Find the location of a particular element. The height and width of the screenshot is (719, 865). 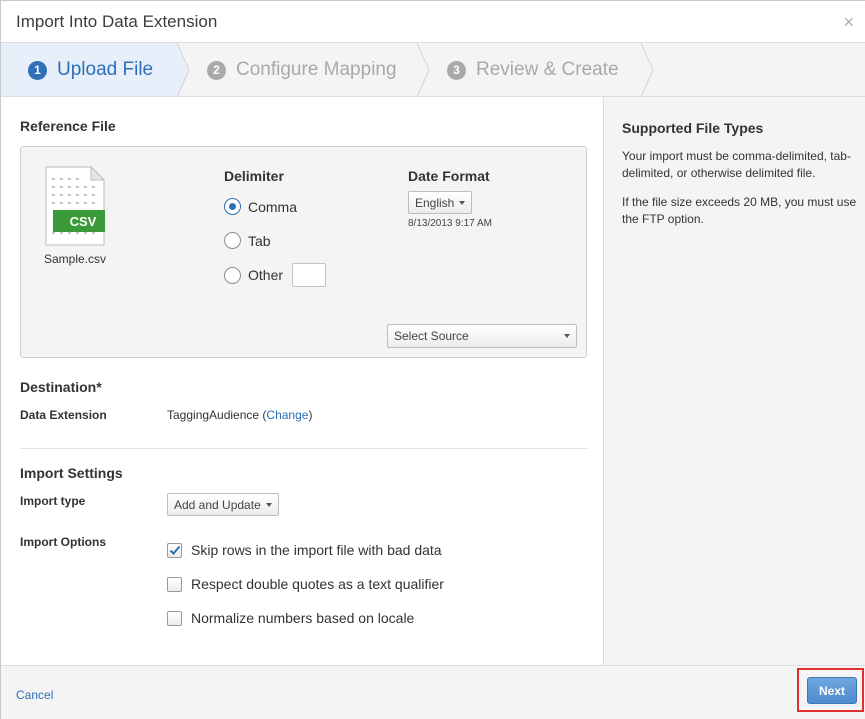

import-type-value: Add and Update is located at coordinates (217, 504).